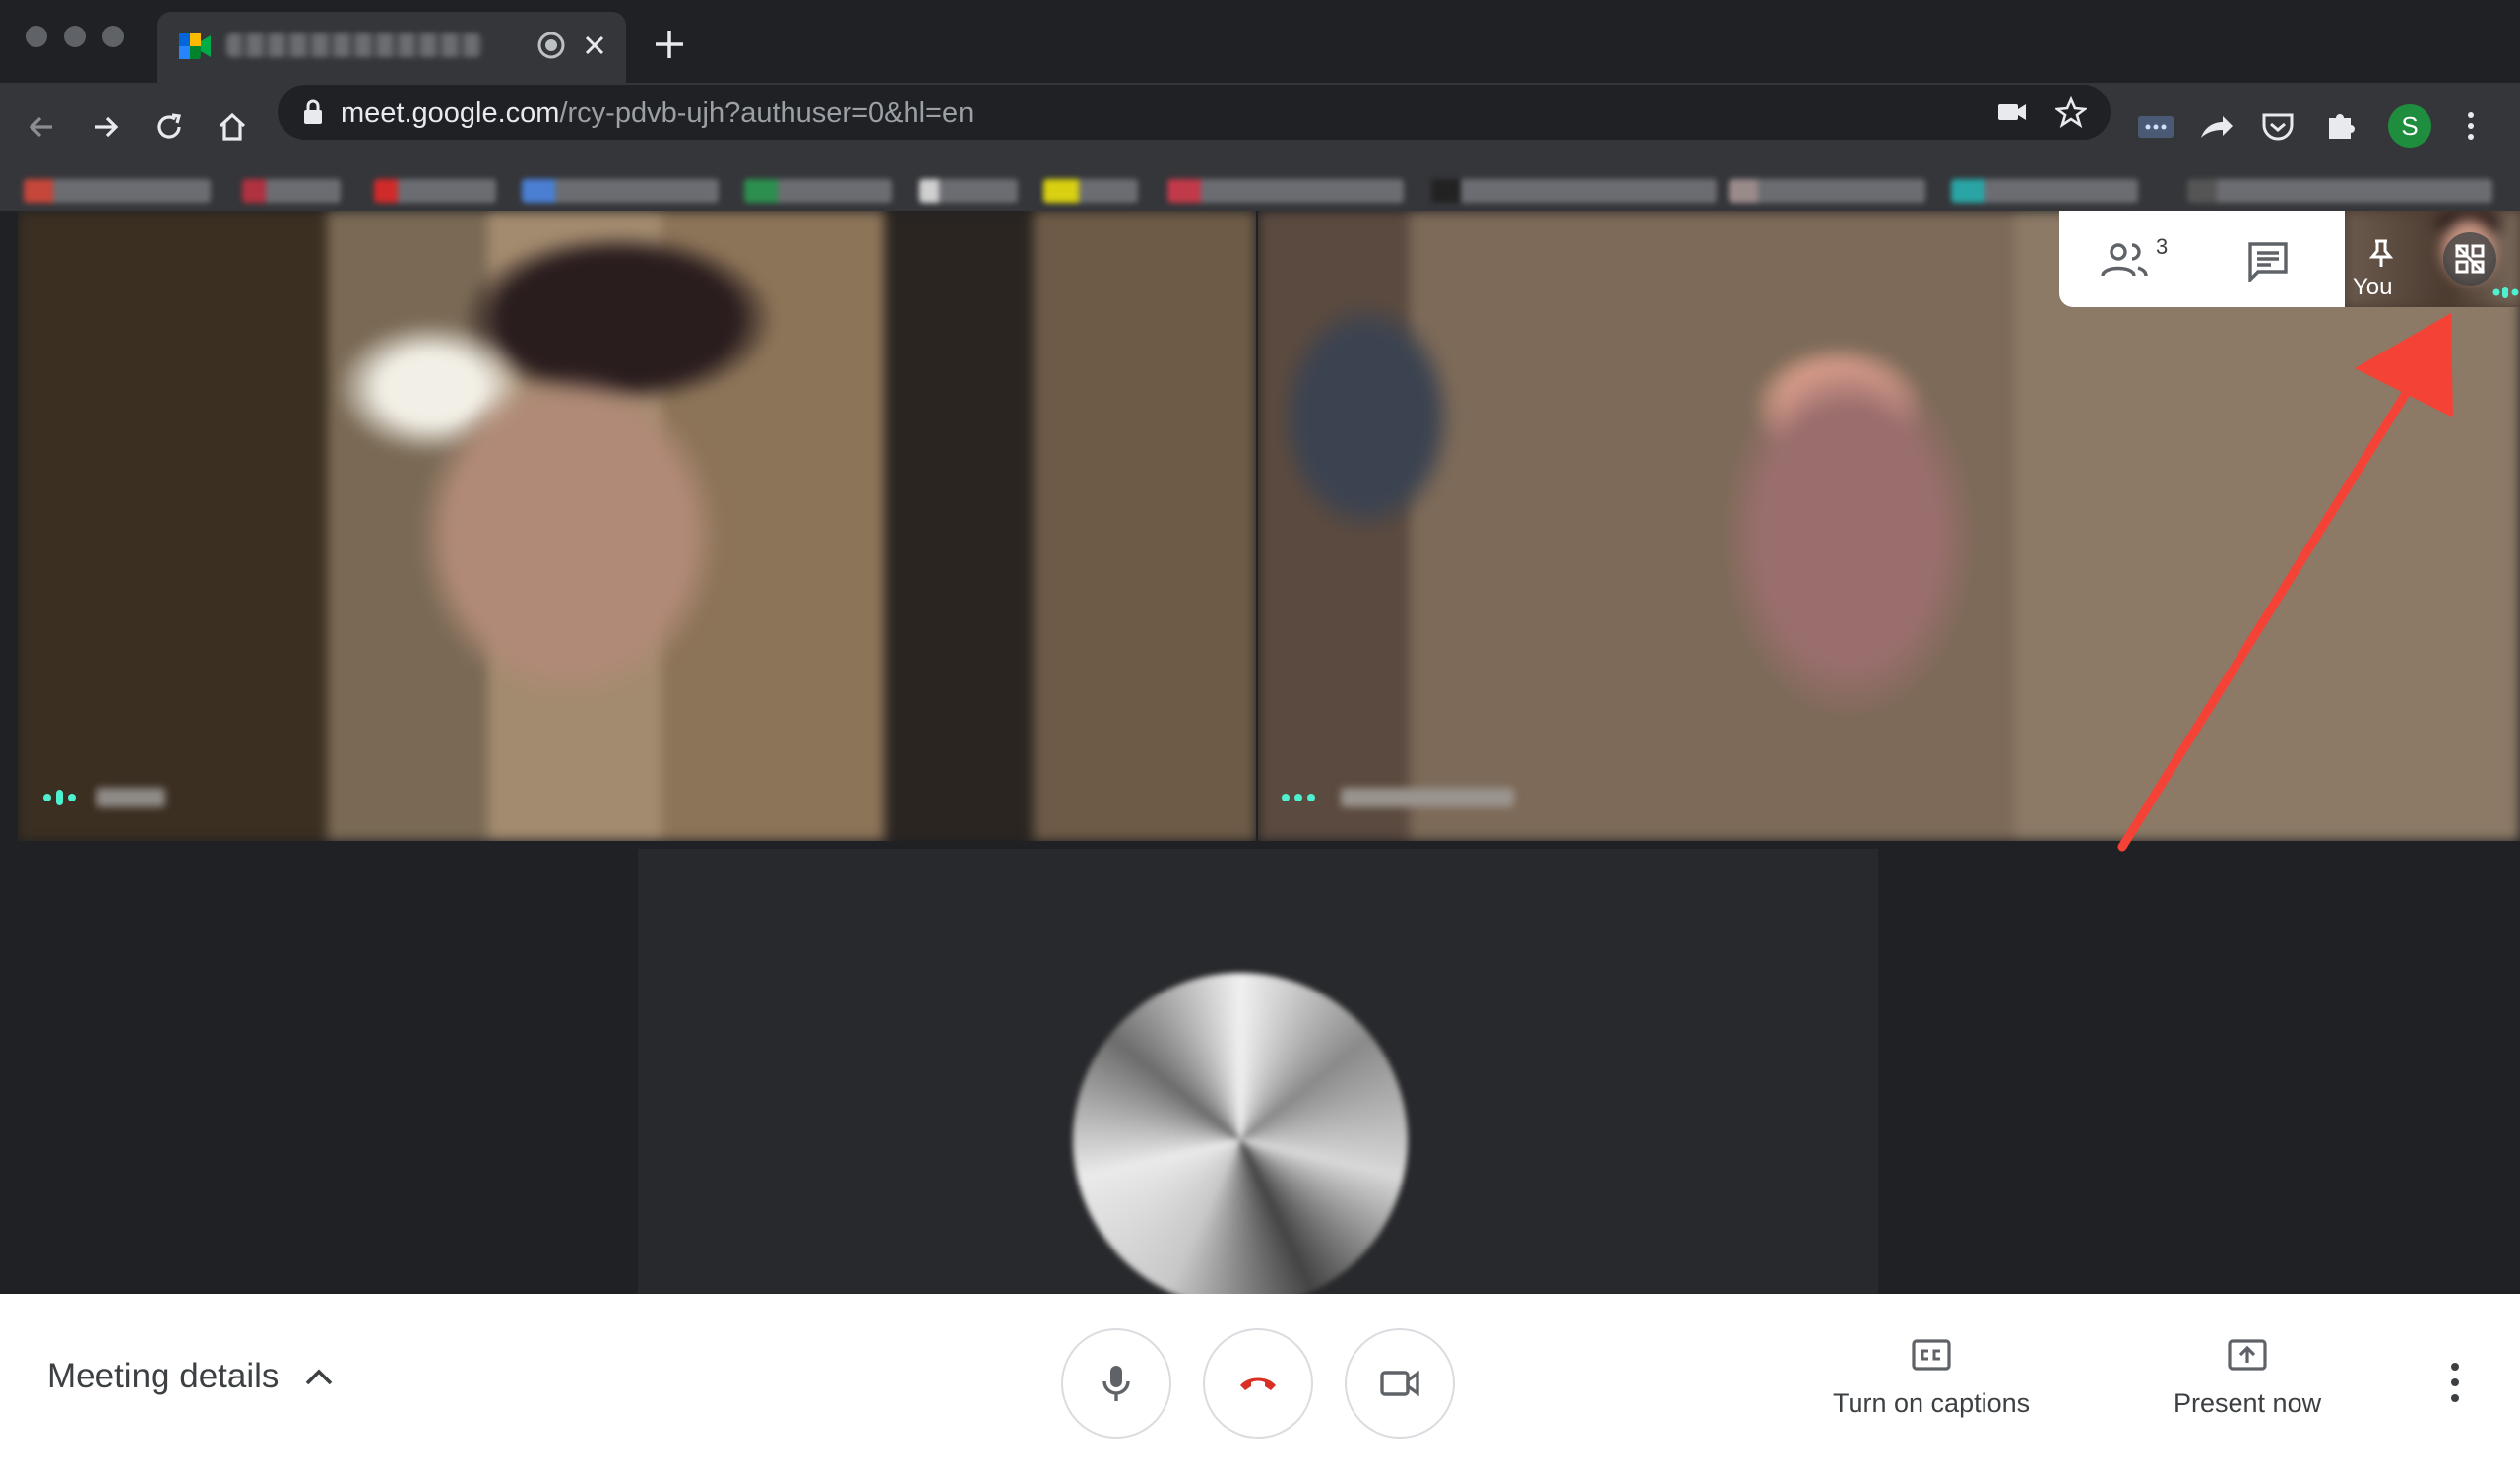 Image resolution: width=2520 pixels, height=1473 pixels. I want to click on share-arrow-icon, so click(2216, 127).